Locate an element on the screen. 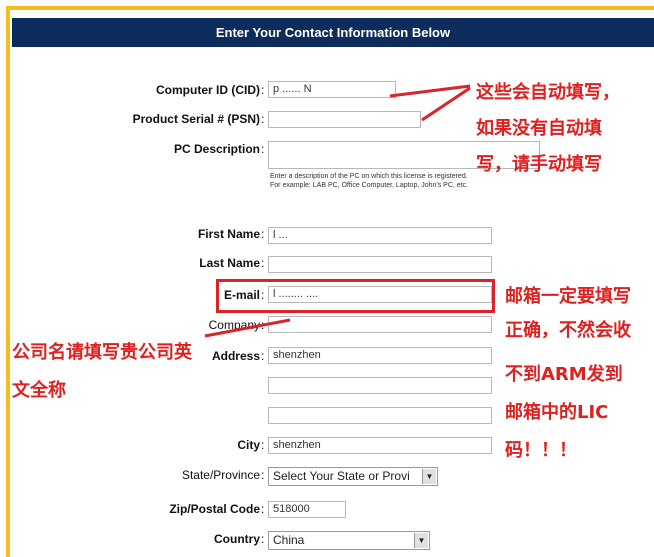 Image resolution: width=654 pixels, height=557 pixels. annotation-text: 文全称 is located at coordinates (39, 390).